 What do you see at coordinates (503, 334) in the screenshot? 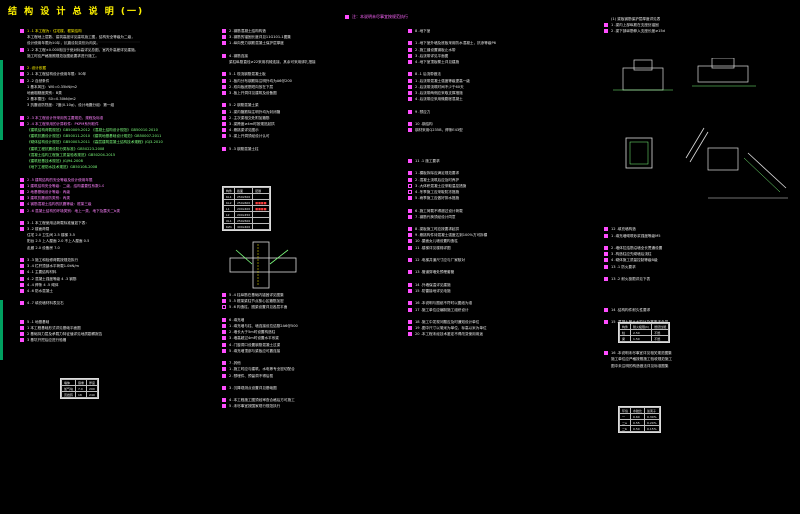
I see `note-line: 20 .本工程未经技术鉴定不得改变使用用途` at bounding box center [503, 334].